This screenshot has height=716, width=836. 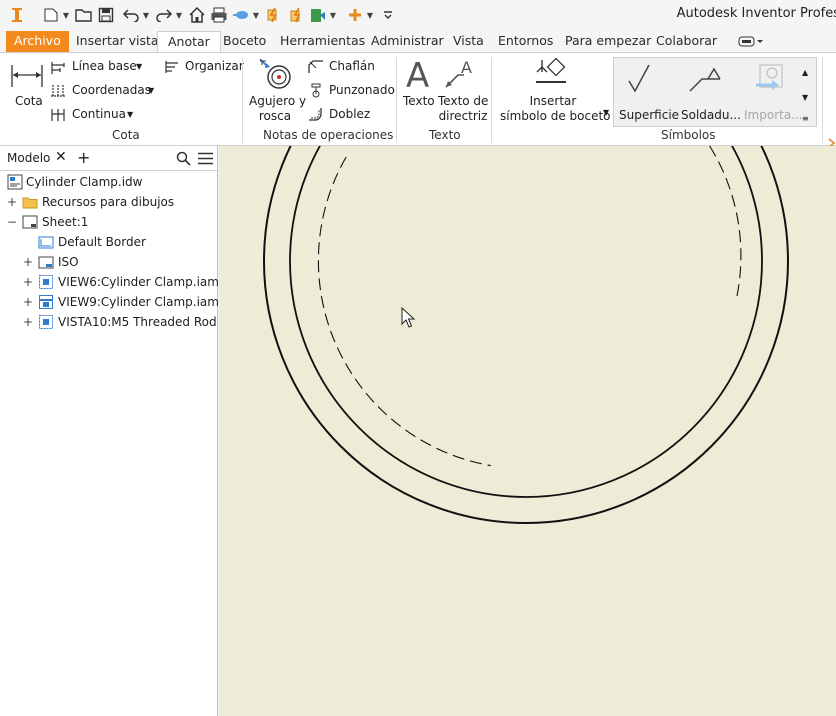 What do you see at coordinates (51, 15) in the screenshot?
I see `new-icon` at bounding box center [51, 15].